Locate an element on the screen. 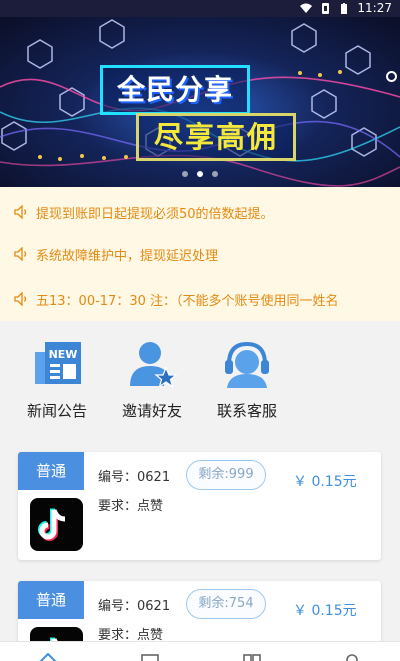 The image size is (400, 661). quick-link-label: 新闻公告 is located at coordinates (56, 411).